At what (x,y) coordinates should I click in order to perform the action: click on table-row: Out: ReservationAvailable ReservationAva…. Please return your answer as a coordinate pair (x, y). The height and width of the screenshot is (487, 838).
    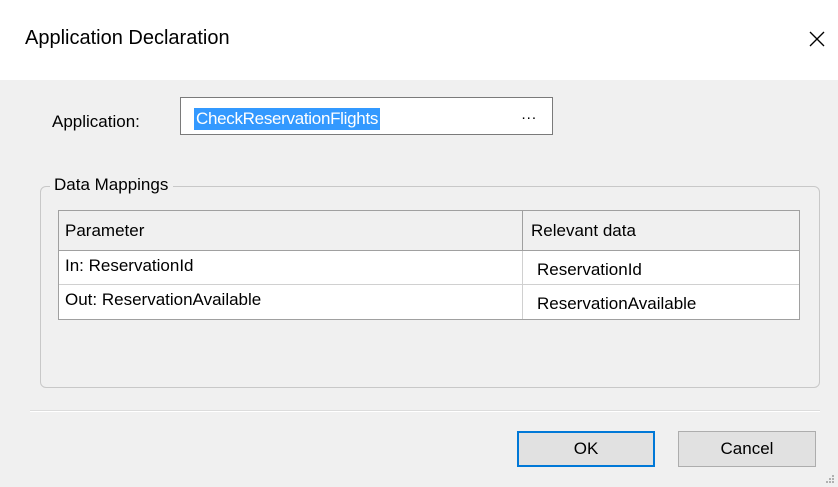
    Looking at the image, I should click on (429, 302).